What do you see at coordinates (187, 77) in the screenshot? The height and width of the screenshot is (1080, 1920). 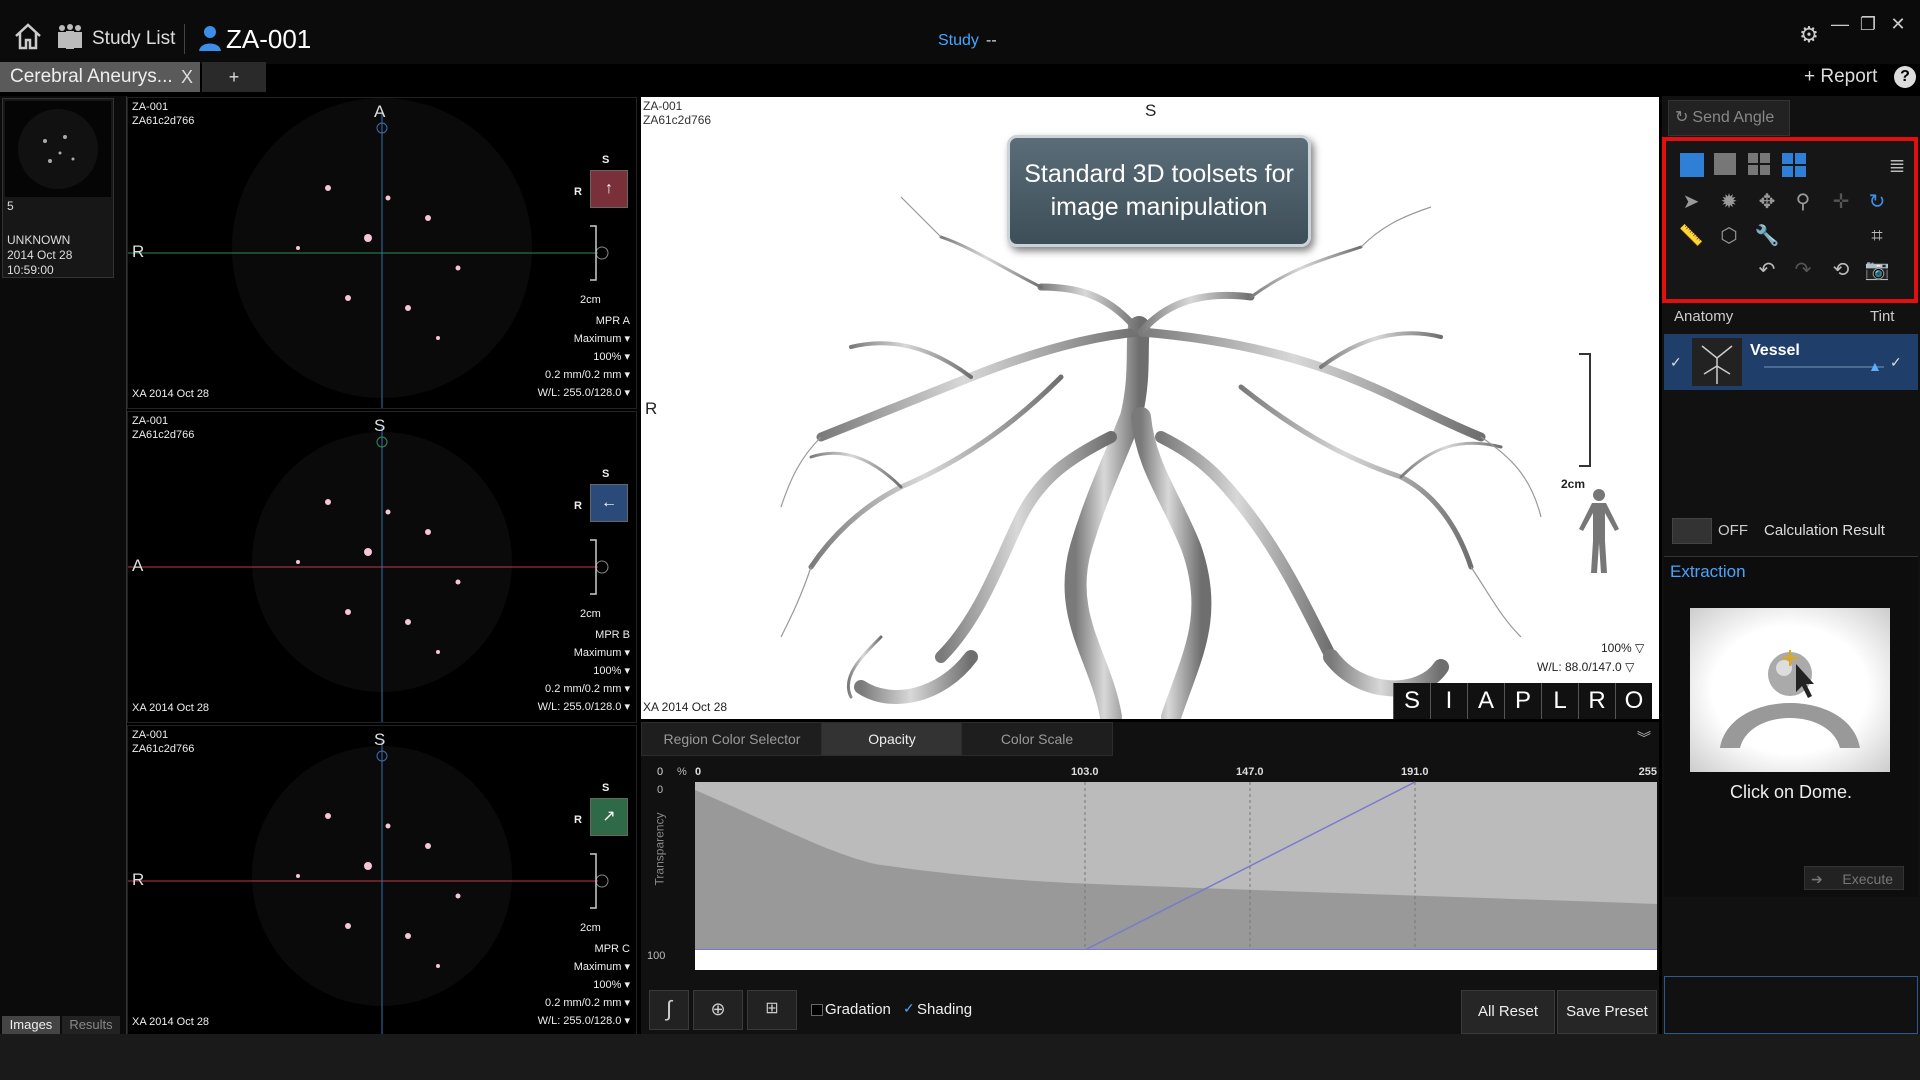 I see `tab-close-icon: X` at bounding box center [187, 77].